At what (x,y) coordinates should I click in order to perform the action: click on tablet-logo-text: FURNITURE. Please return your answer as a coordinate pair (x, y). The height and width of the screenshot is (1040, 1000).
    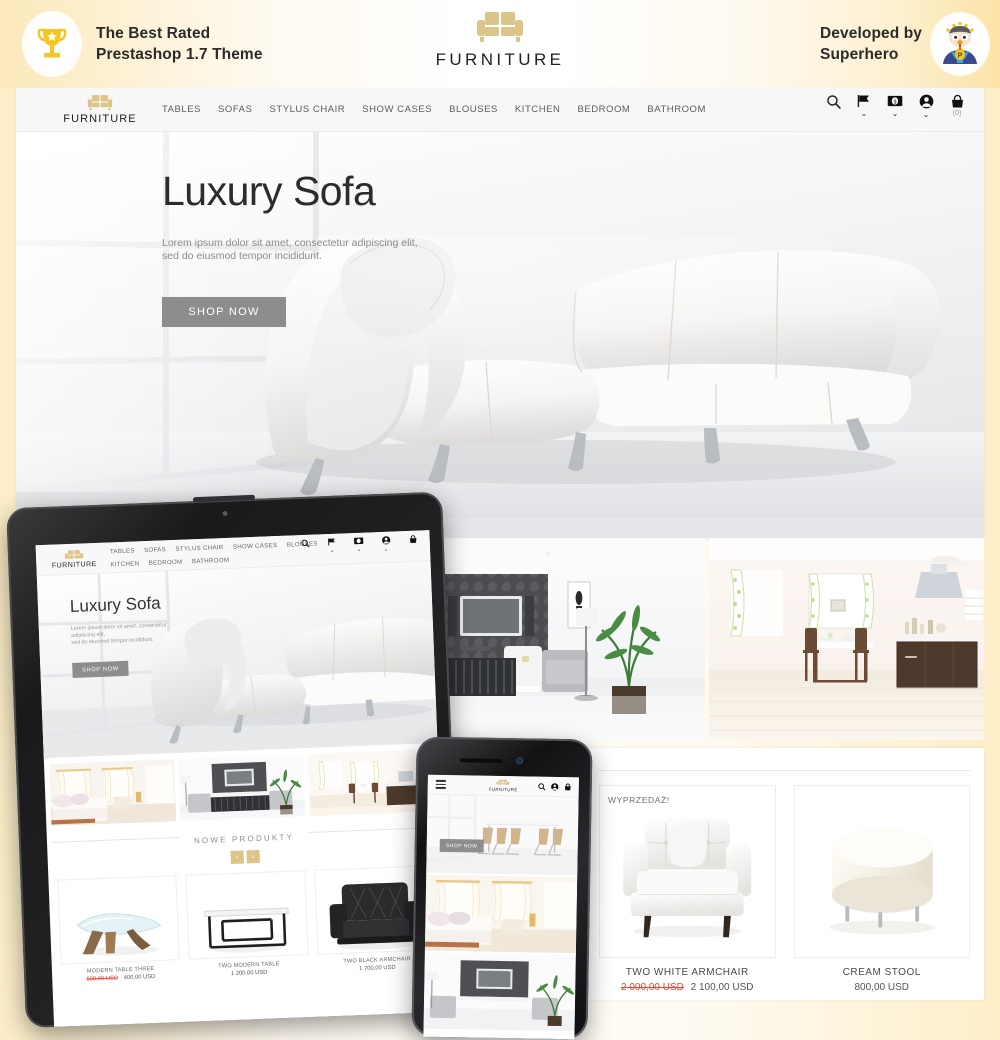
    Looking at the image, I should click on (74, 564).